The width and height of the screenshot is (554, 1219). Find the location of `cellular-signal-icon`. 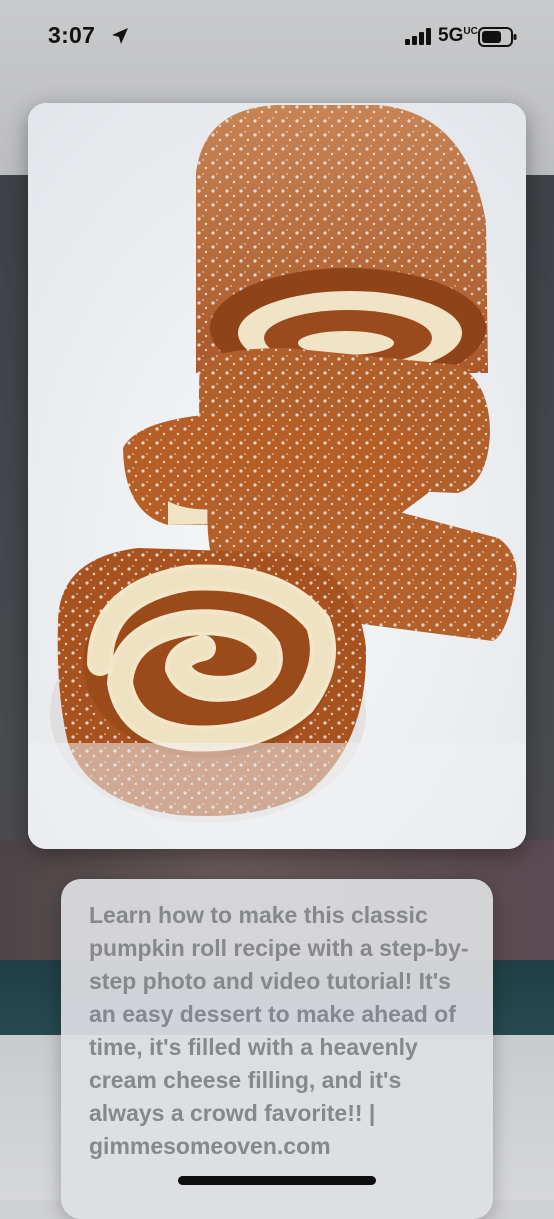

cellular-signal-icon is located at coordinates (418, 36).